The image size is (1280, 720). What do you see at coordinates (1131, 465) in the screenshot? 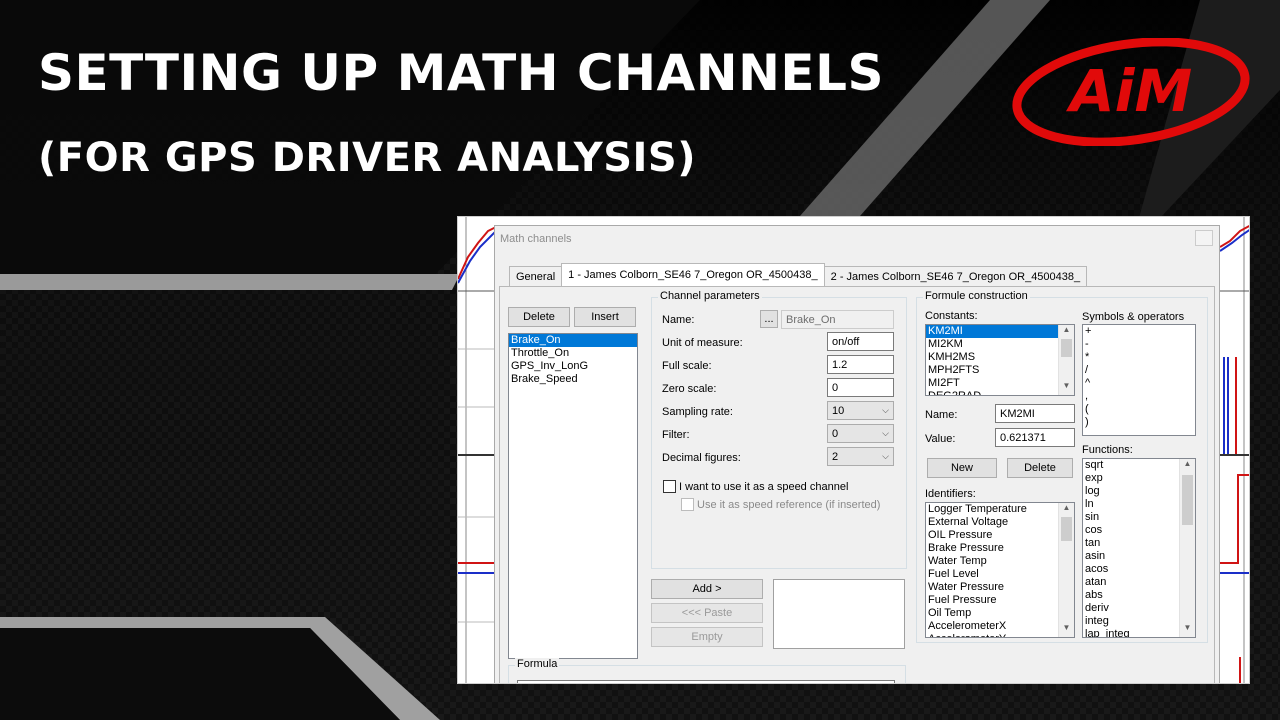
I see `function-list-item: sqrt` at bounding box center [1131, 465].